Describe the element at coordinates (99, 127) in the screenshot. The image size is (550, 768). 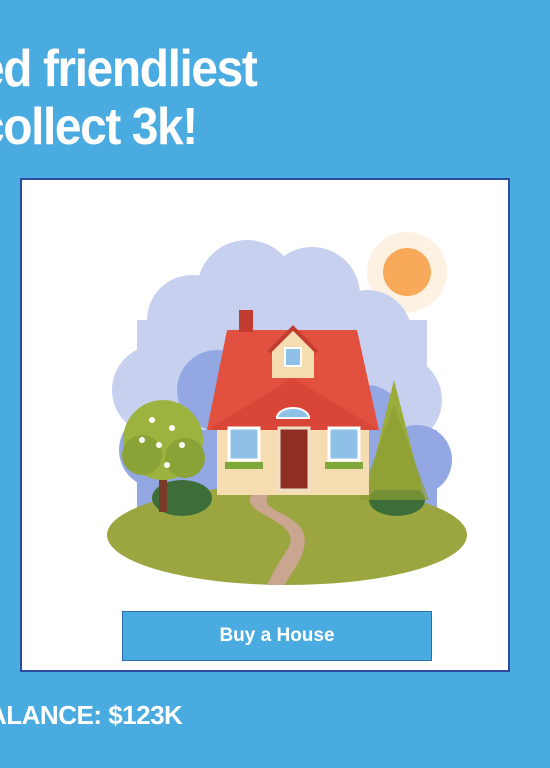
I see `headline-line-2: collect 3k!` at that location.